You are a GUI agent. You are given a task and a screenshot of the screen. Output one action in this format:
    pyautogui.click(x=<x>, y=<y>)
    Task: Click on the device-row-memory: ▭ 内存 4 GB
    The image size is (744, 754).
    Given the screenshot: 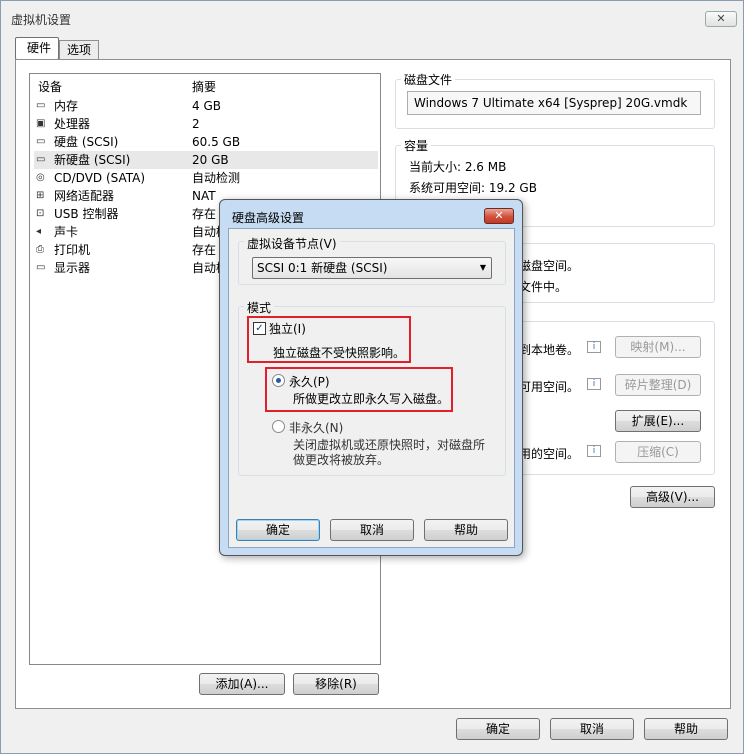 What is the action you would take?
    pyautogui.click(x=206, y=106)
    